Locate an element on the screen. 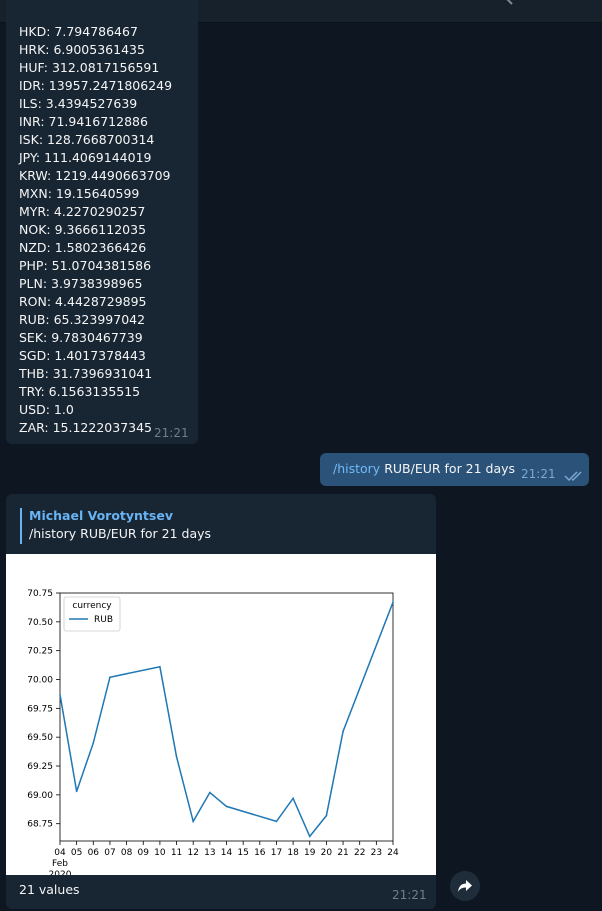 Image resolution: width=602 pixels, height=911 pixels. x-tick-label: 21 is located at coordinates (342, 853).